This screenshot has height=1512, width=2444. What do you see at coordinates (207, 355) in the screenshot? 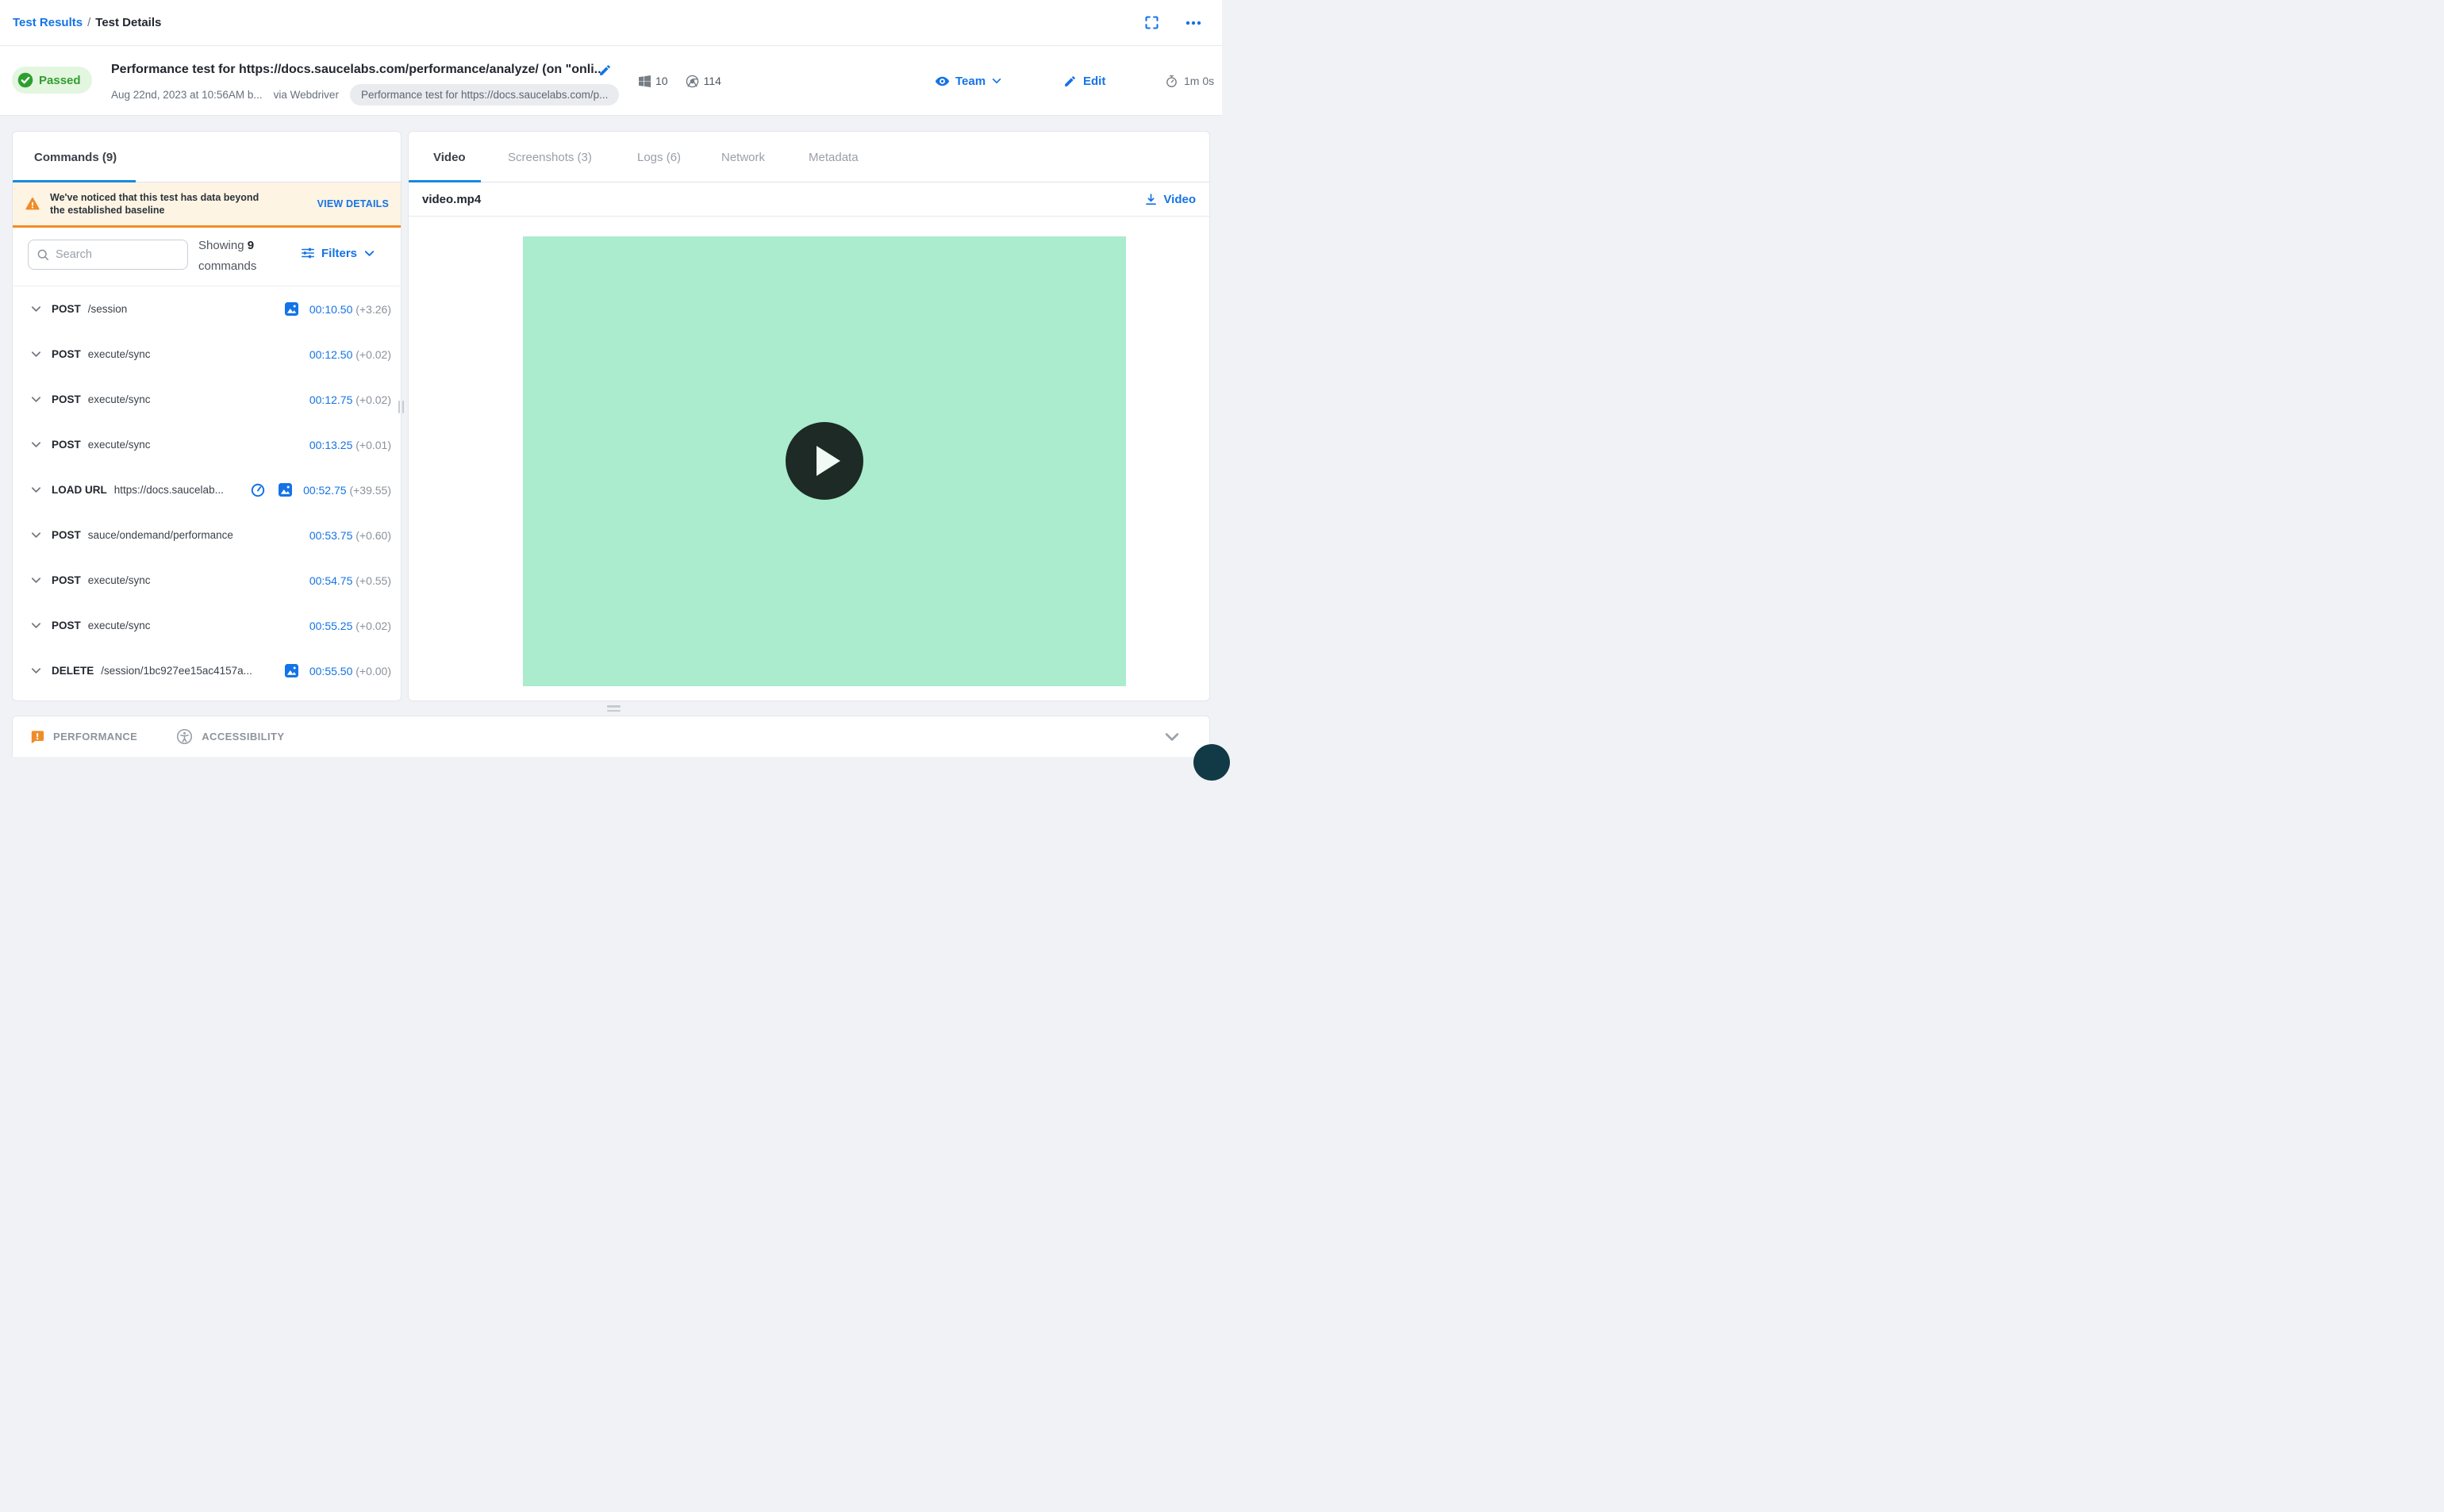
I see `command-row: POST execute/sync 00:12.50 (+0.02)` at bounding box center [207, 355].